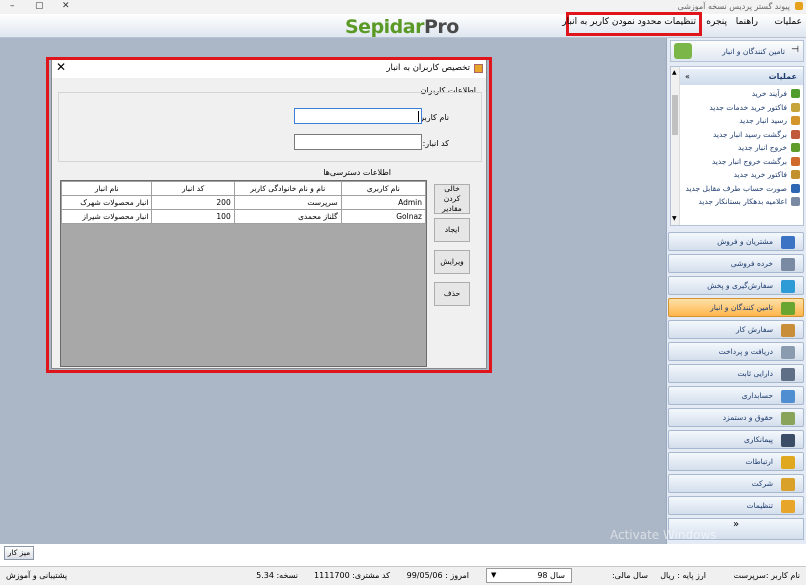 The height and width of the screenshot is (585, 806). Describe the element at coordinates (716, 22) in the screenshot. I see `menu-window: پنجره` at that location.